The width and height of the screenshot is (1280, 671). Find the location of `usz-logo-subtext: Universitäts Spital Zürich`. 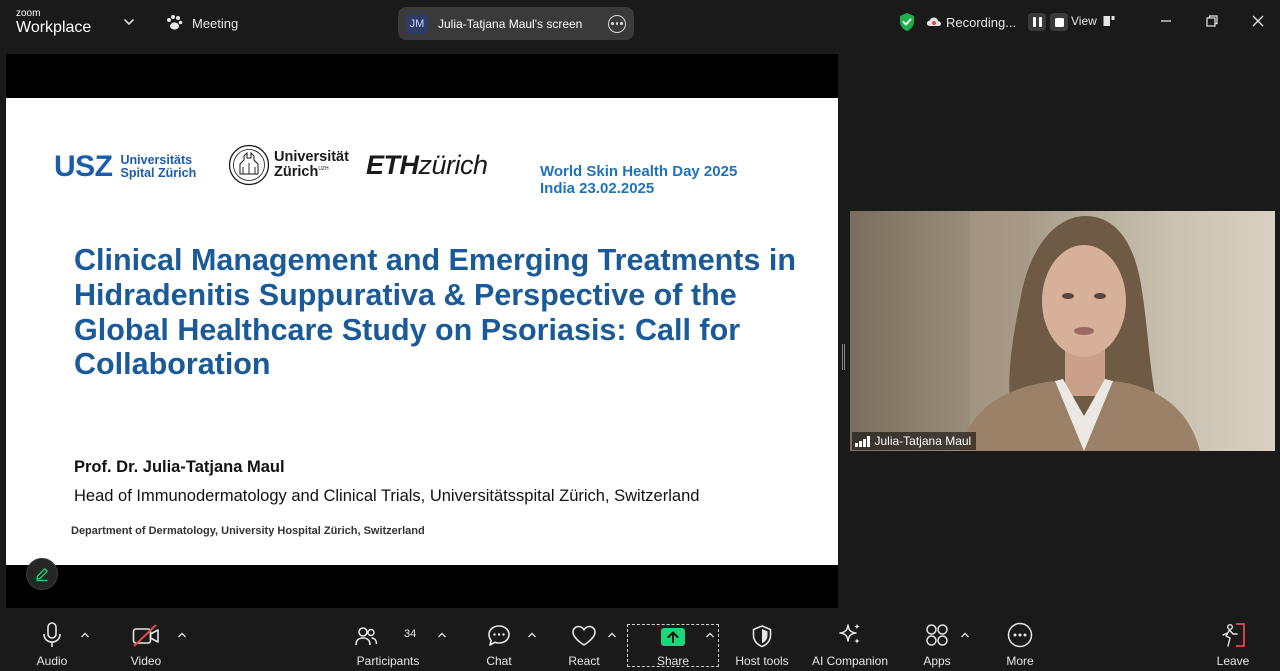

usz-logo-subtext: Universitäts Spital Zürich is located at coordinates (158, 166).